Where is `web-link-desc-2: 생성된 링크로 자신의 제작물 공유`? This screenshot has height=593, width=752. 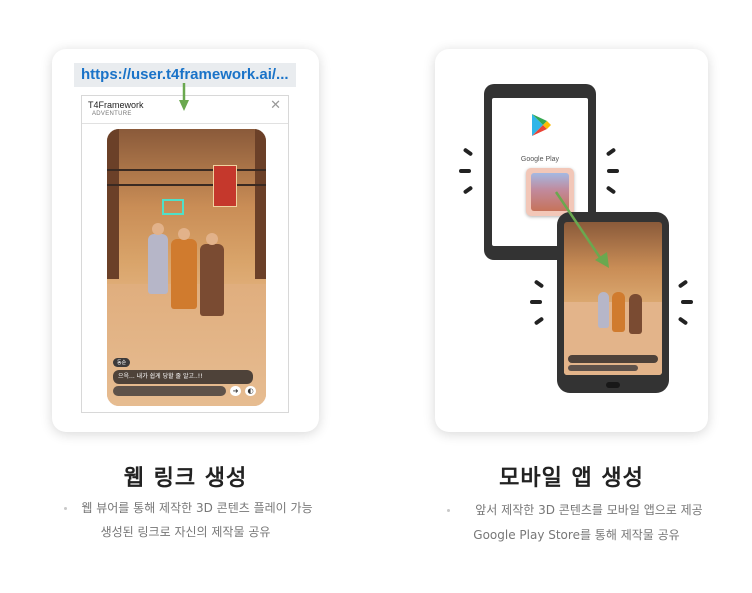 web-link-desc-2: 생성된 링크로 자신의 제작물 공유 is located at coordinates (185, 532).